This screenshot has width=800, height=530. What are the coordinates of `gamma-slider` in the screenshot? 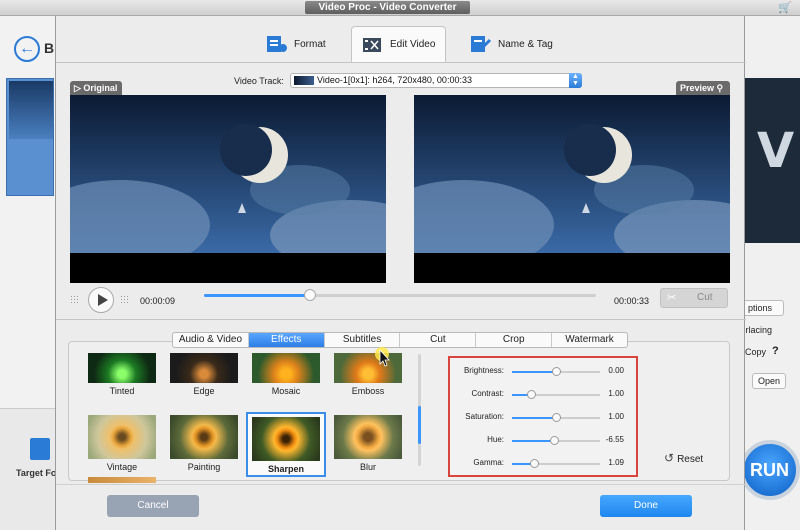 It's located at (556, 463).